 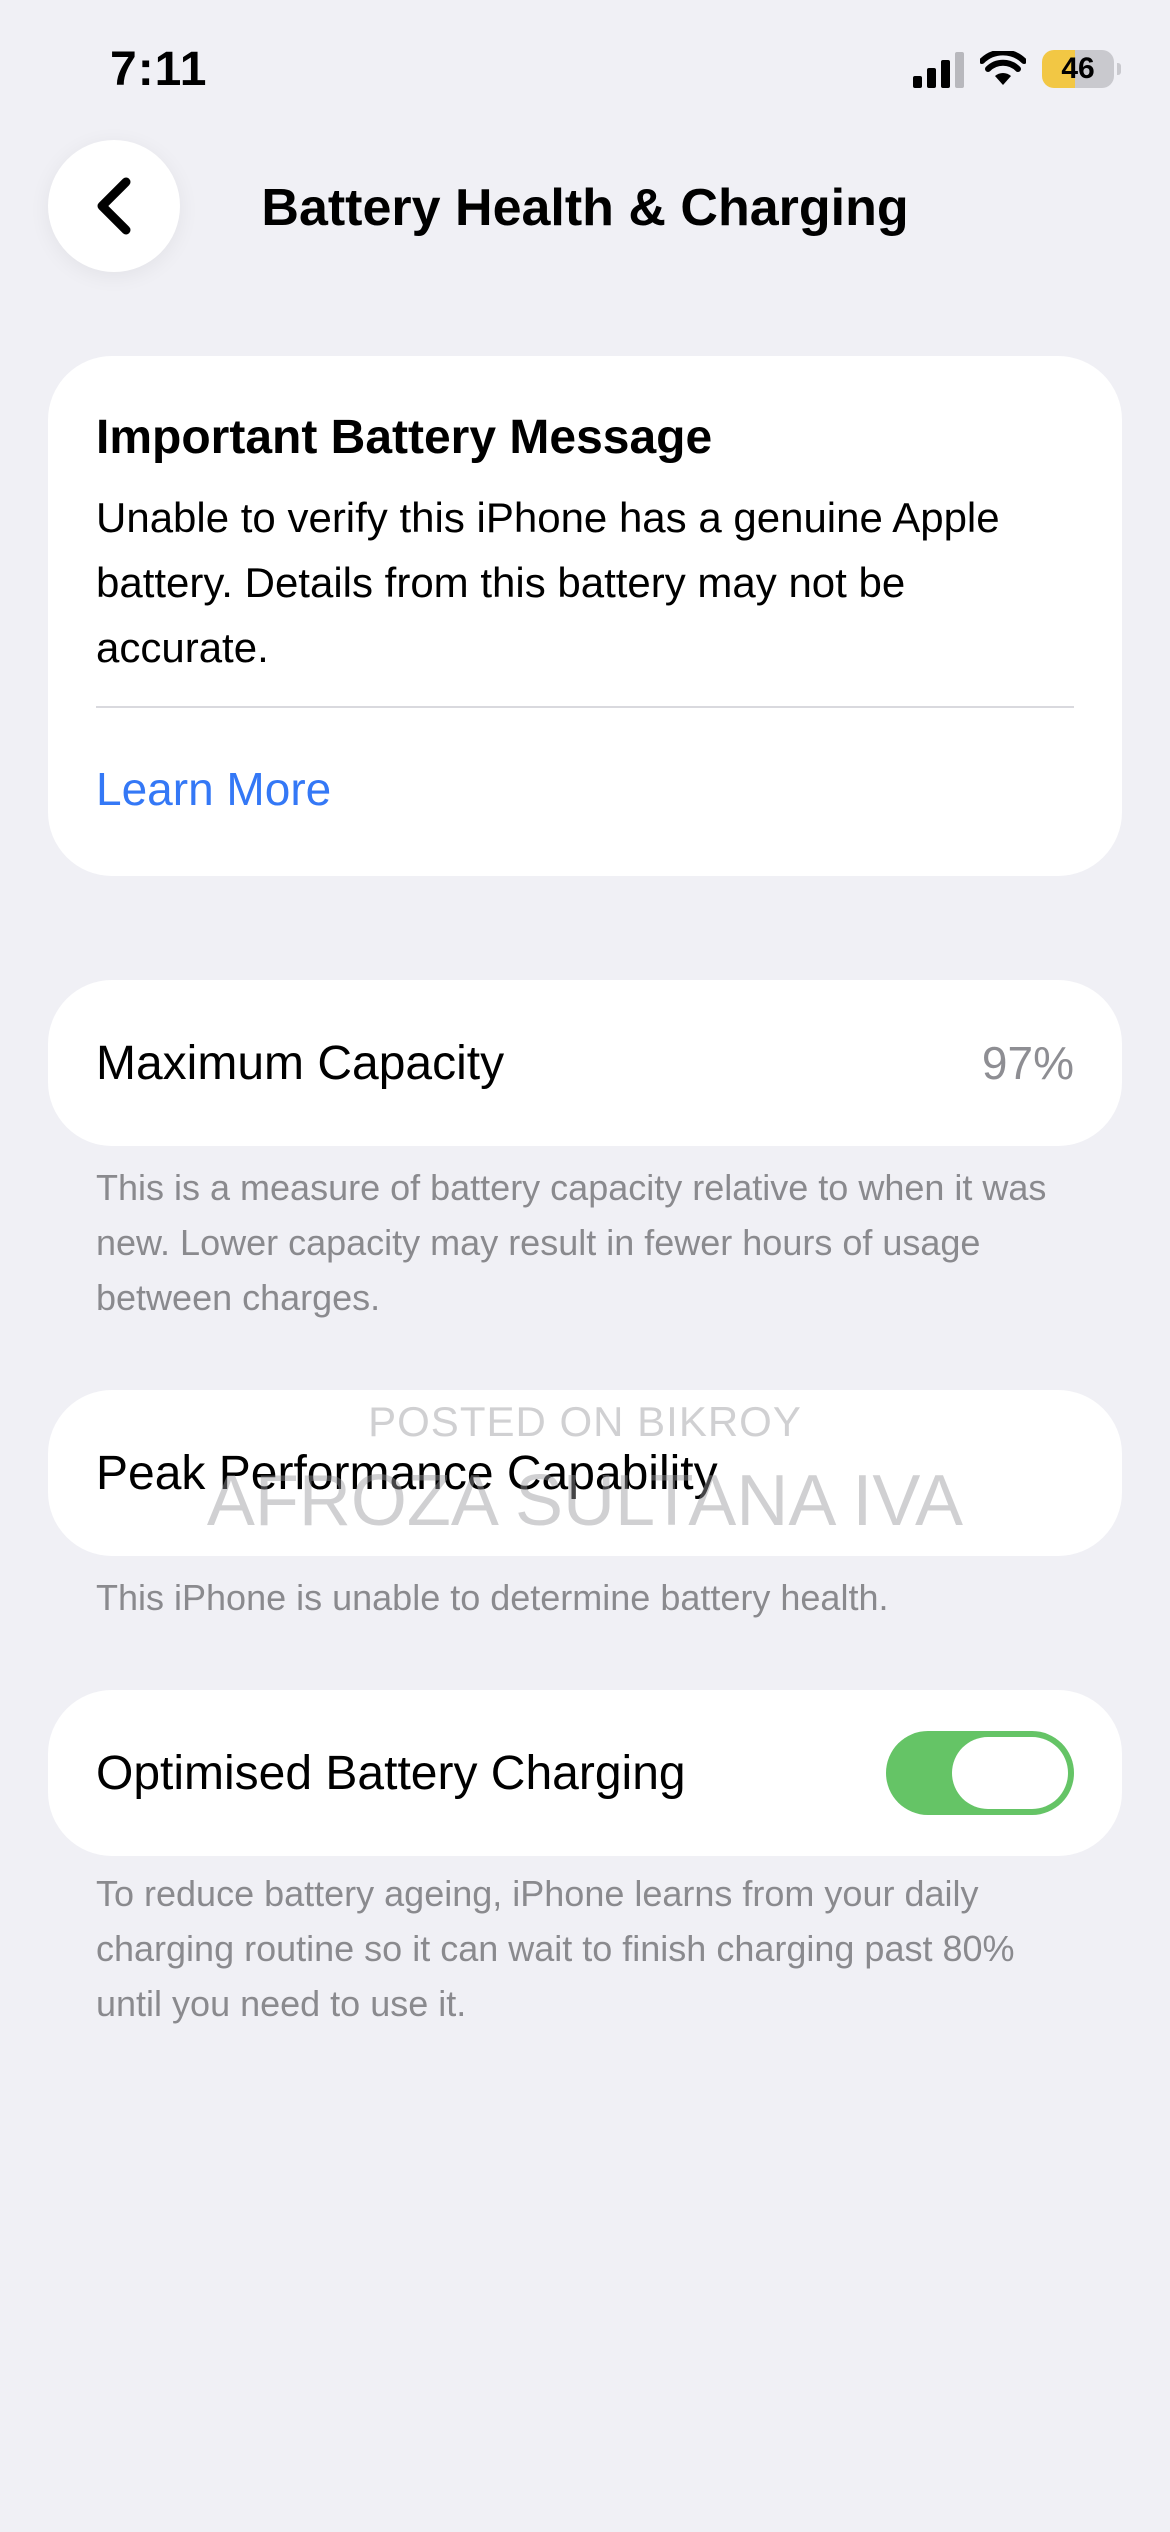 I want to click on peak-performance-row: Peak Performance Capability, so click(x=585, y=1473).